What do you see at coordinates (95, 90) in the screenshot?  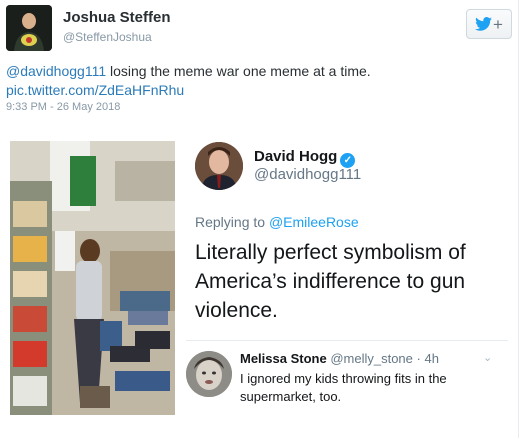 I see `pic-link: pic.twitter.com/ZdEaHFnRhu` at bounding box center [95, 90].